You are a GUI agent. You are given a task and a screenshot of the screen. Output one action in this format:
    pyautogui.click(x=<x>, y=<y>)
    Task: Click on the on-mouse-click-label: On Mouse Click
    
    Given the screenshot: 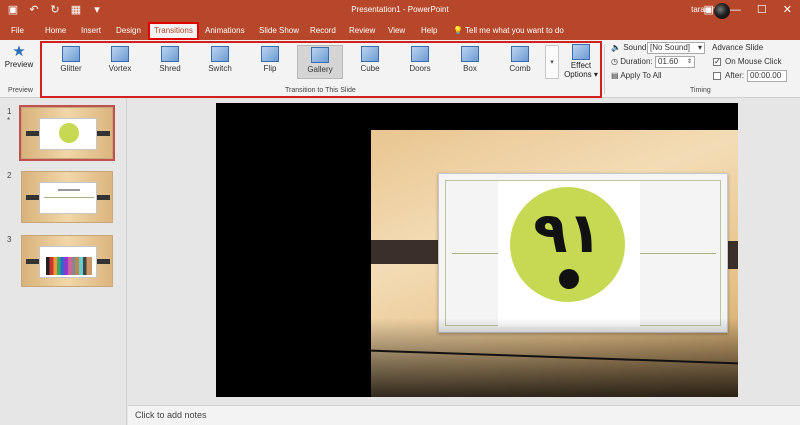 What is the action you would take?
    pyautogui.click(x=753, y=61)
    